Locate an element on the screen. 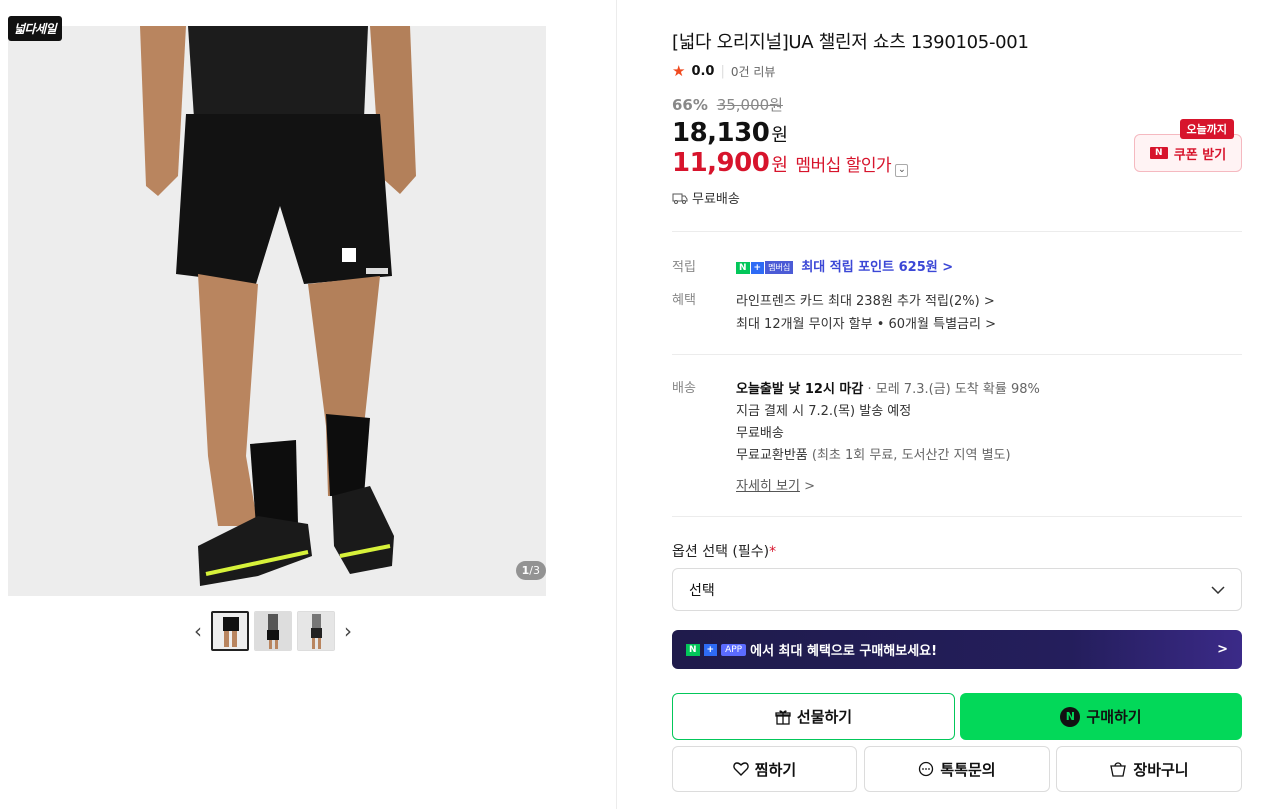 This screenshot has width=1280, height=809. gift-button-label: 선물하기 is located at coordinates (824, 717).